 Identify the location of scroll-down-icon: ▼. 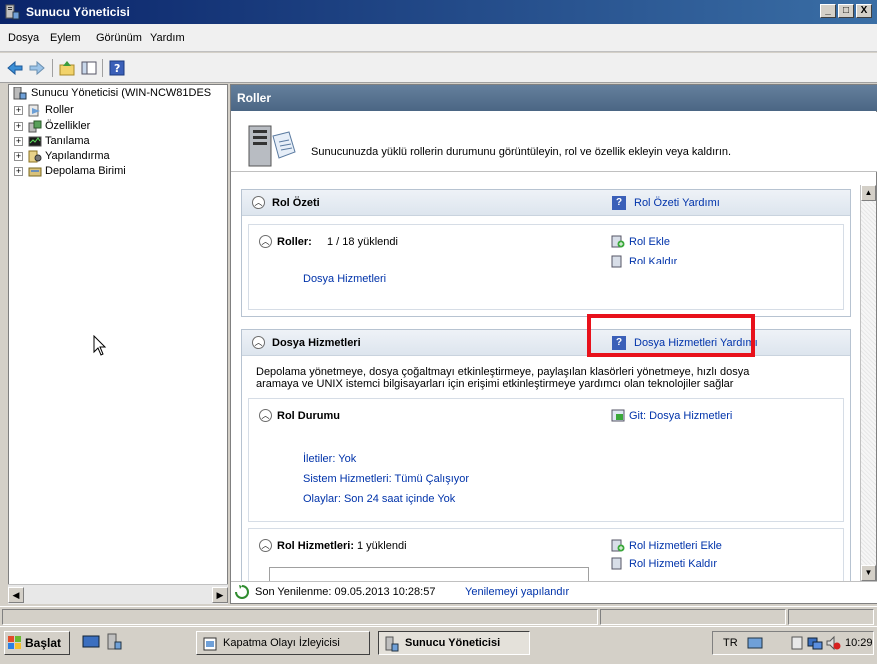
(868, 573).